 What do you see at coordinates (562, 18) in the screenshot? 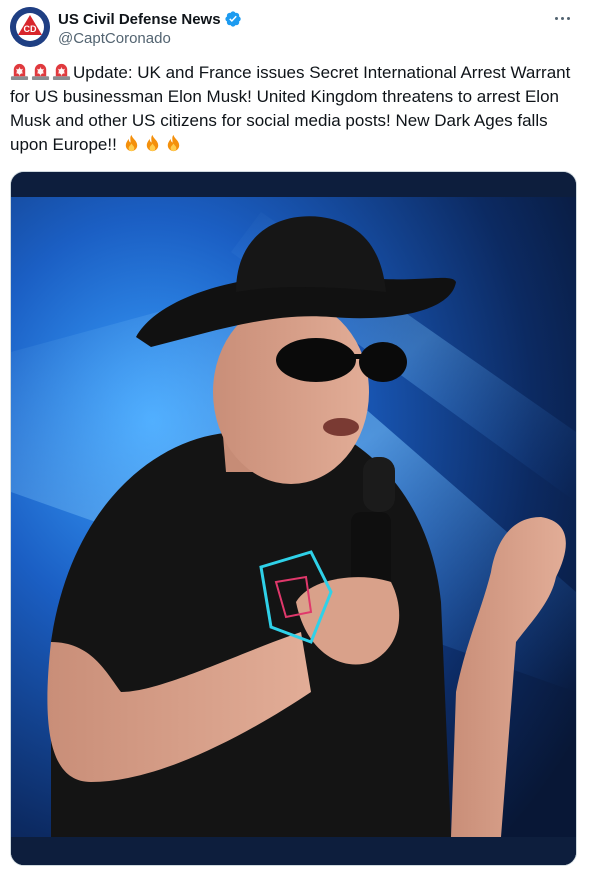
I see `more-options-icon` at bounding box center [562, 18].